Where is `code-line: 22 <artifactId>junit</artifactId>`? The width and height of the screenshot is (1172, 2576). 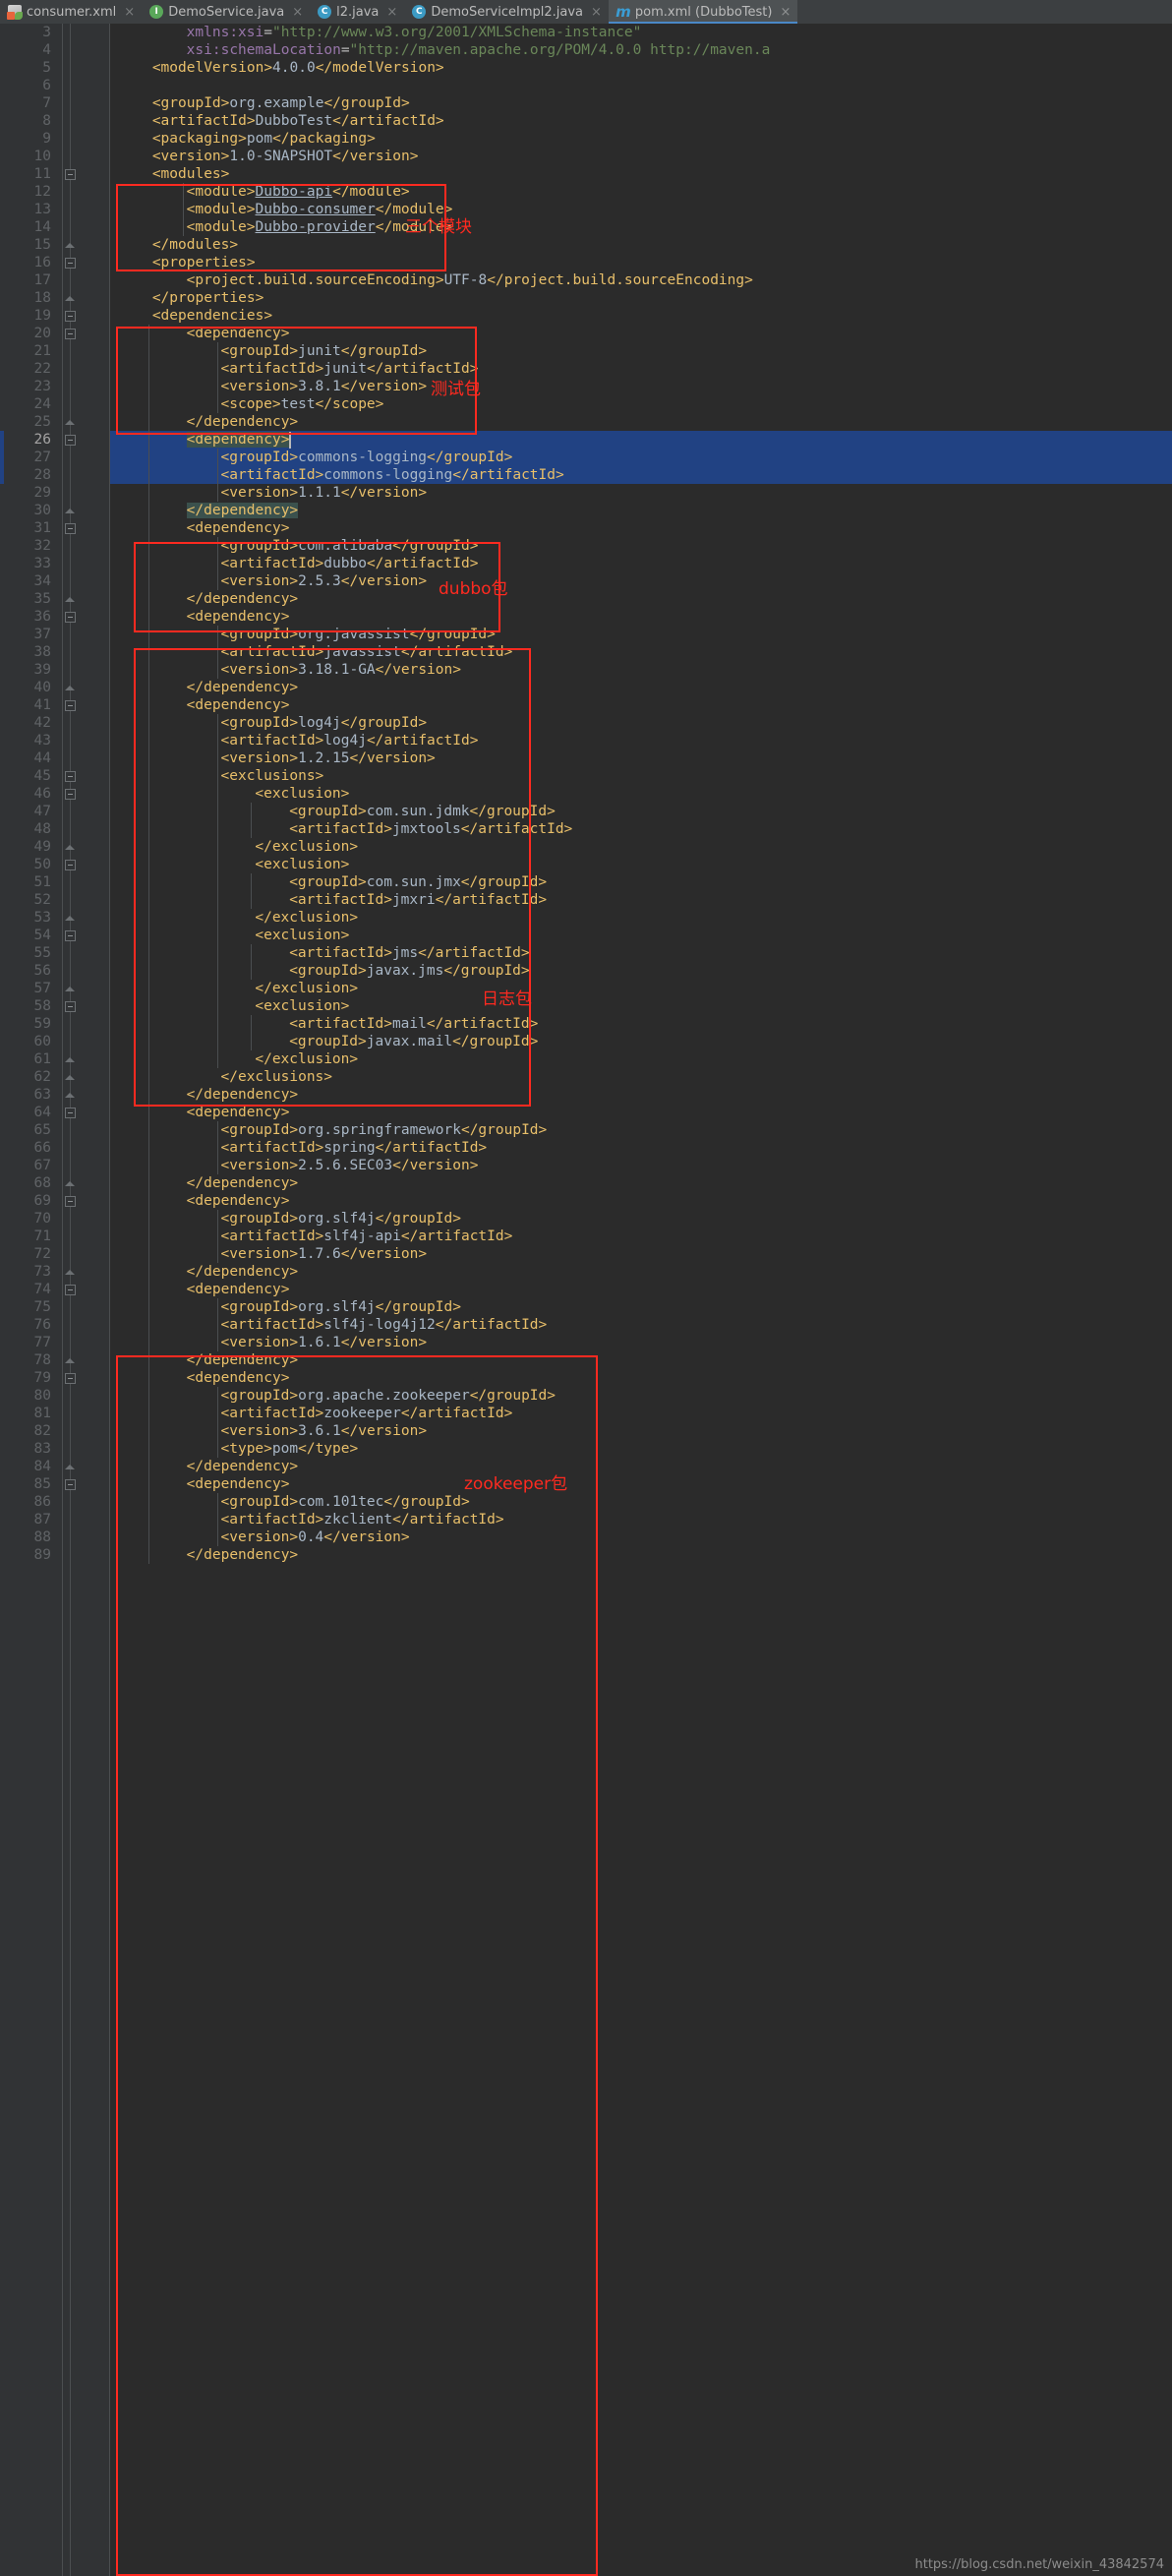 code-line: 22 <artifactId>junit</artifactId> is located at coordinates (586, 369).